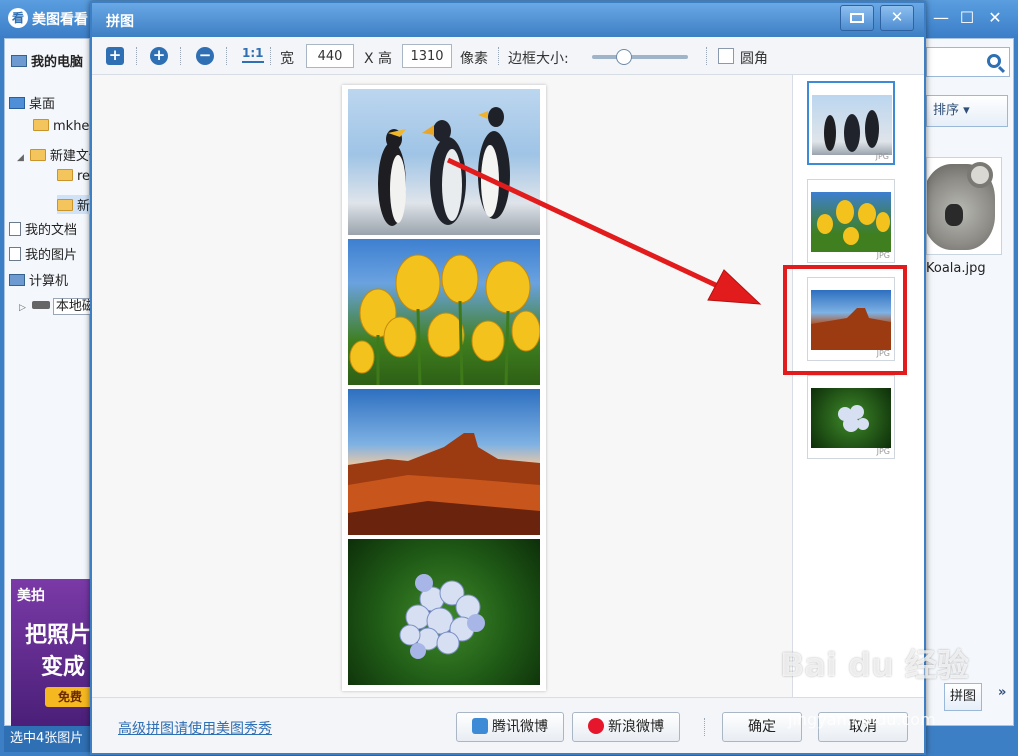 The image size is (1018, 756). I want to click on rounded-corner-label: 圆角, so click(754, 59).